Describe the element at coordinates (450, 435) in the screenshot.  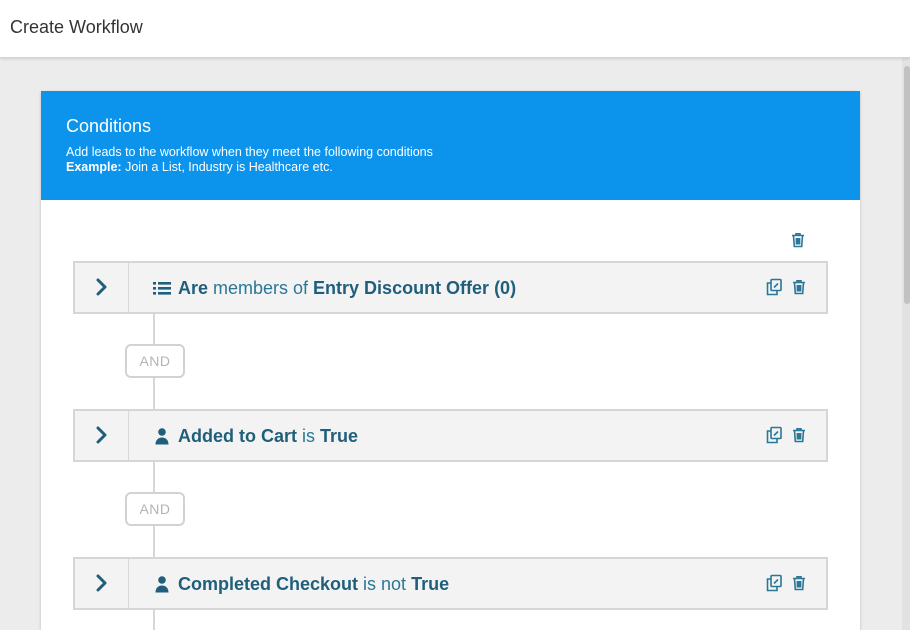
I see `condition-row: Added to Cart is True` at that location.